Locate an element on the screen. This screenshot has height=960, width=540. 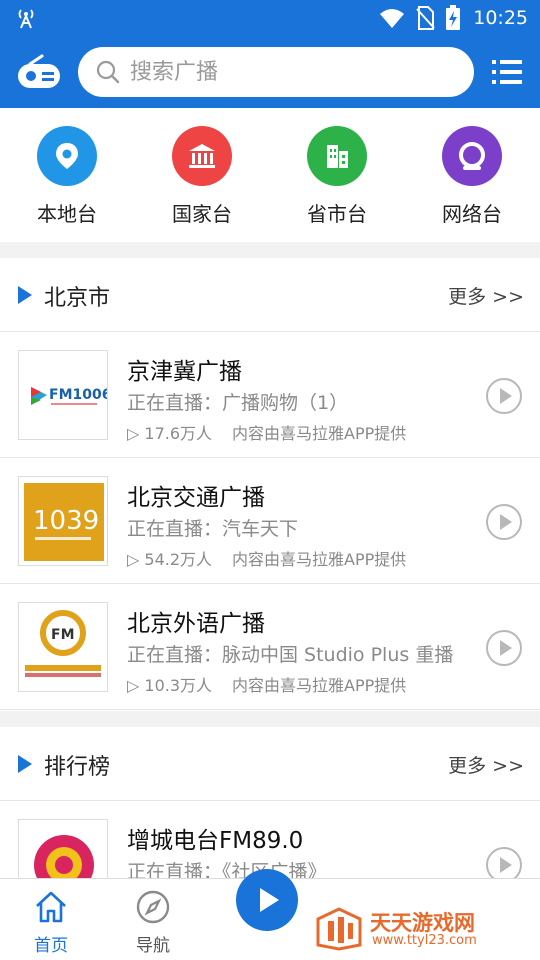
category-bar: 本地台 国家台 省市台 网络台 is located at coordinates (270, 175).